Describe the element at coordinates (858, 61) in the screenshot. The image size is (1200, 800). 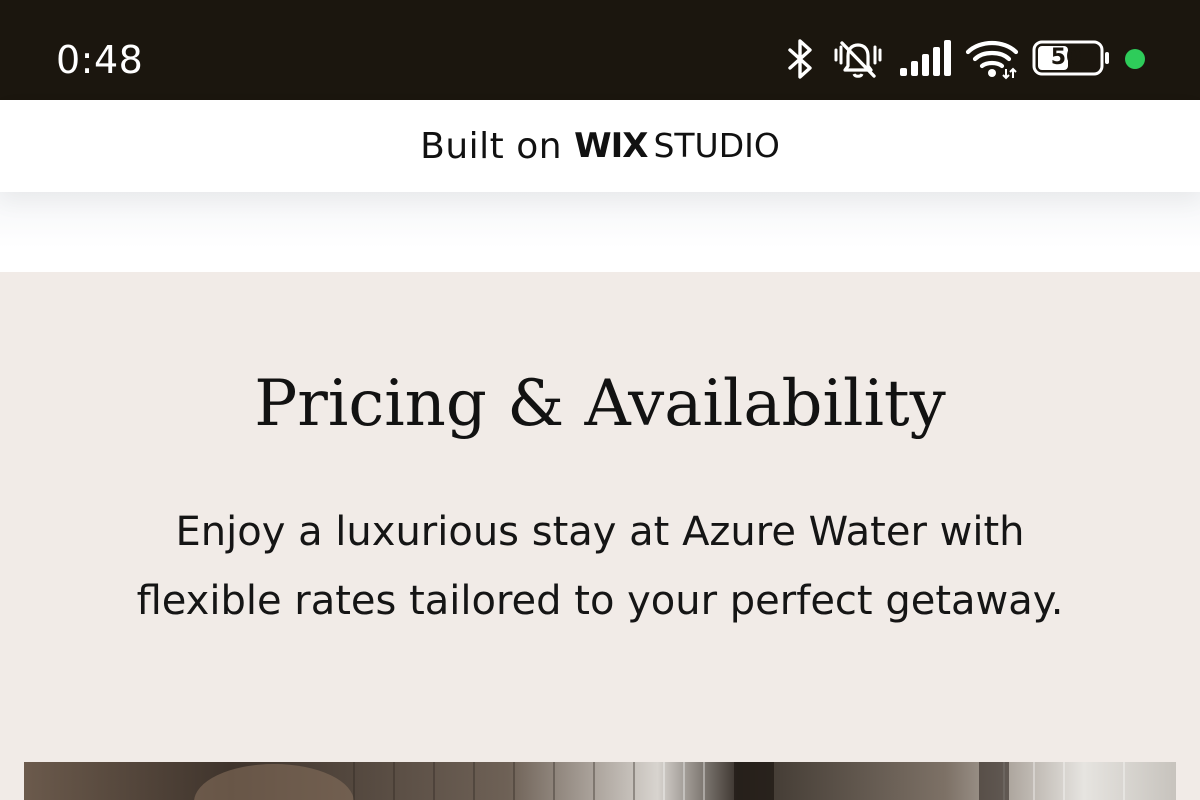
I see `mute-icon` at that location.